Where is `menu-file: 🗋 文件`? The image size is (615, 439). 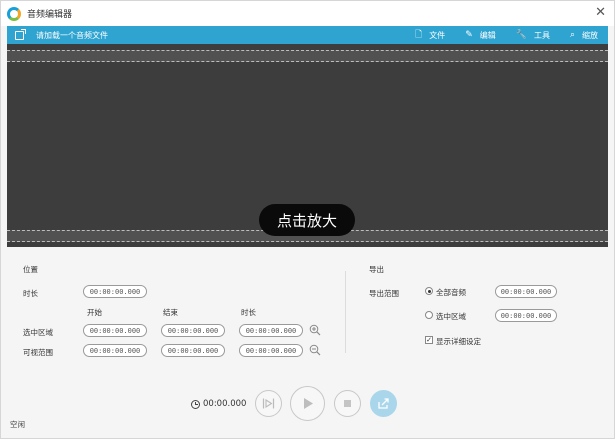 menu-file: 🗋 文件 is located at coordinates (430, 35).